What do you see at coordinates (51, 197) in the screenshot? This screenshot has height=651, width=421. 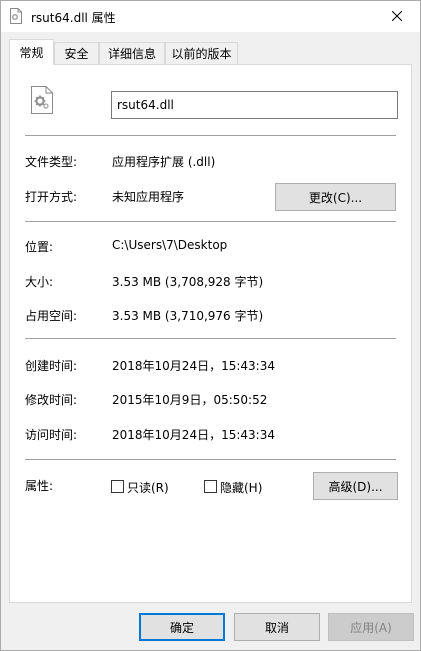 I see `opens-with-label: 打开方式:` at bounding box center [51, 197].